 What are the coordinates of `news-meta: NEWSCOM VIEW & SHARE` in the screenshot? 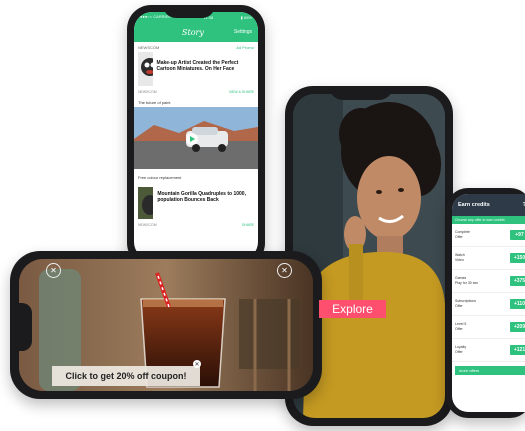 It's located at (196, 92).